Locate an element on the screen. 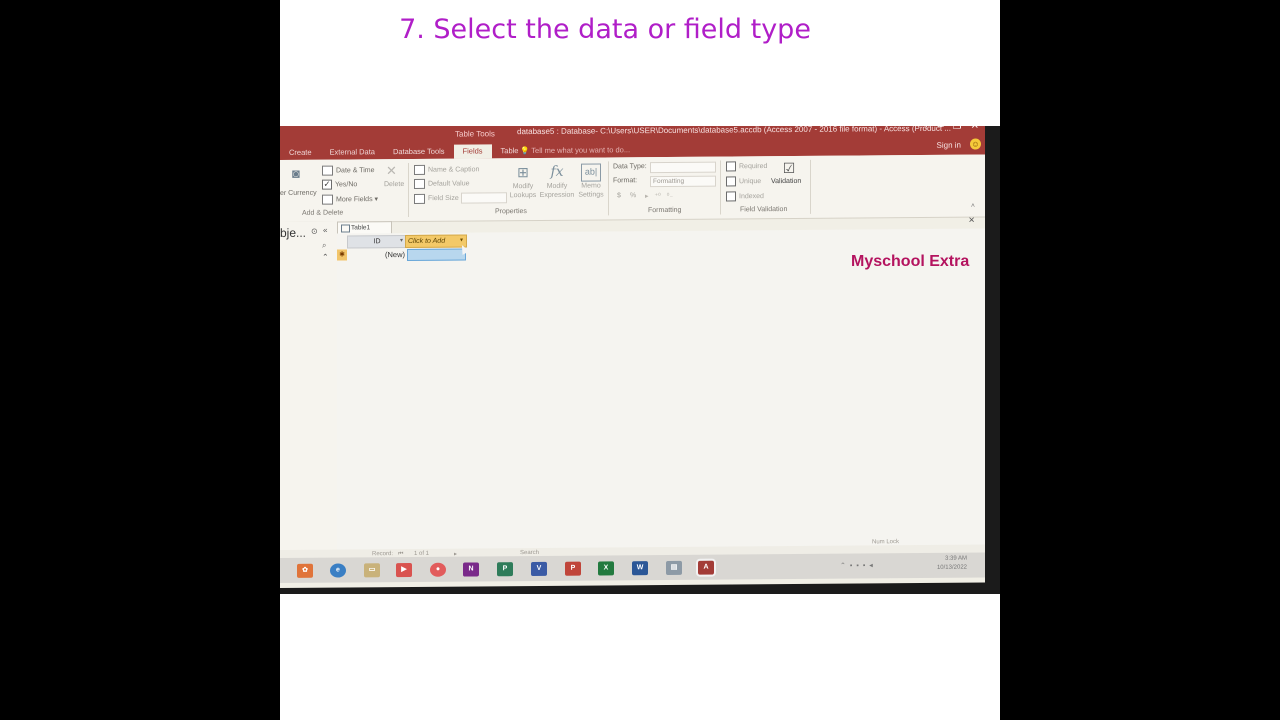 This screenshot has width=1280, height=720. shutter-bar-icon: « is located at coordinates (325, 230).